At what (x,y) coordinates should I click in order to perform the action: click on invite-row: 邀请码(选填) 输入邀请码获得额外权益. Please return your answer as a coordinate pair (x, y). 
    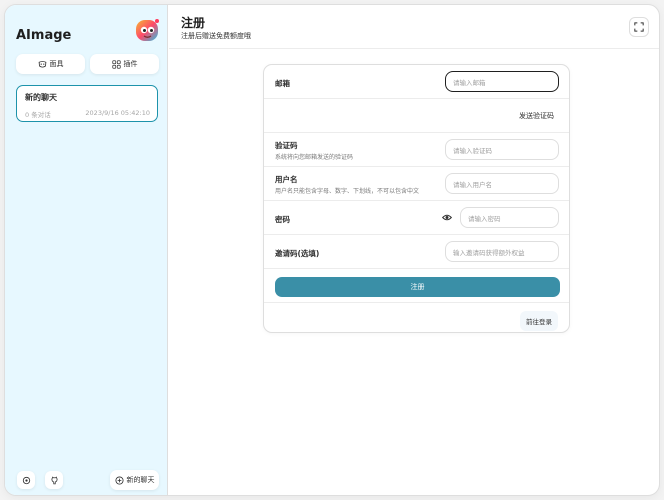
    Looking at the image, I should click on (416, 252).